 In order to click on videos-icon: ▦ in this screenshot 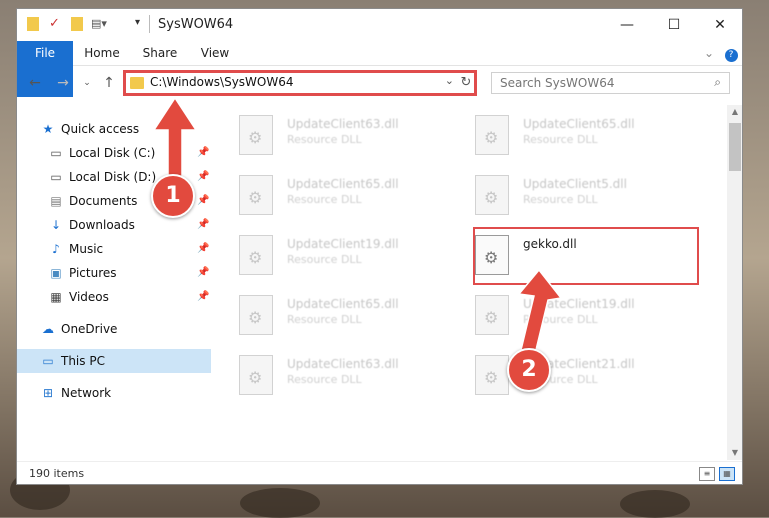, I will do `click(56, 297)`.